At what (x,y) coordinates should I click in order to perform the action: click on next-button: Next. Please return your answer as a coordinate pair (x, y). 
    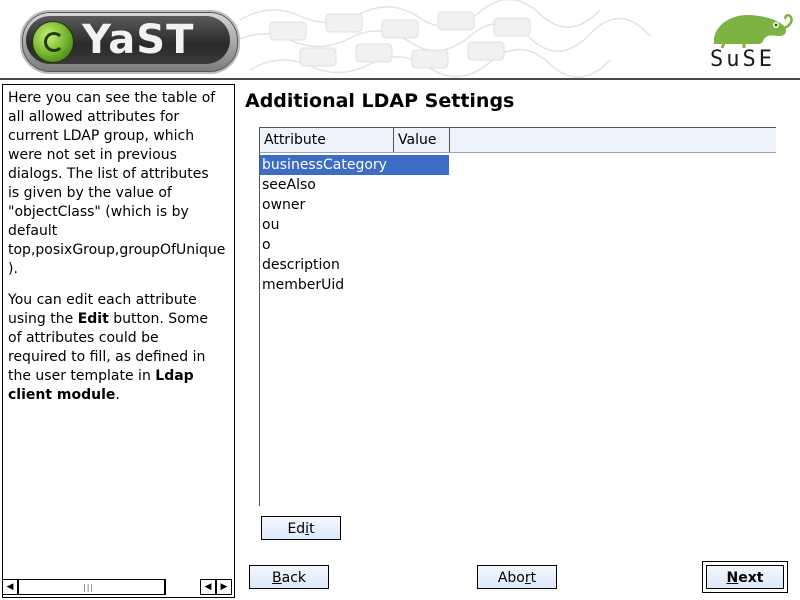
    Looking at the image, I should click on (745, 577).